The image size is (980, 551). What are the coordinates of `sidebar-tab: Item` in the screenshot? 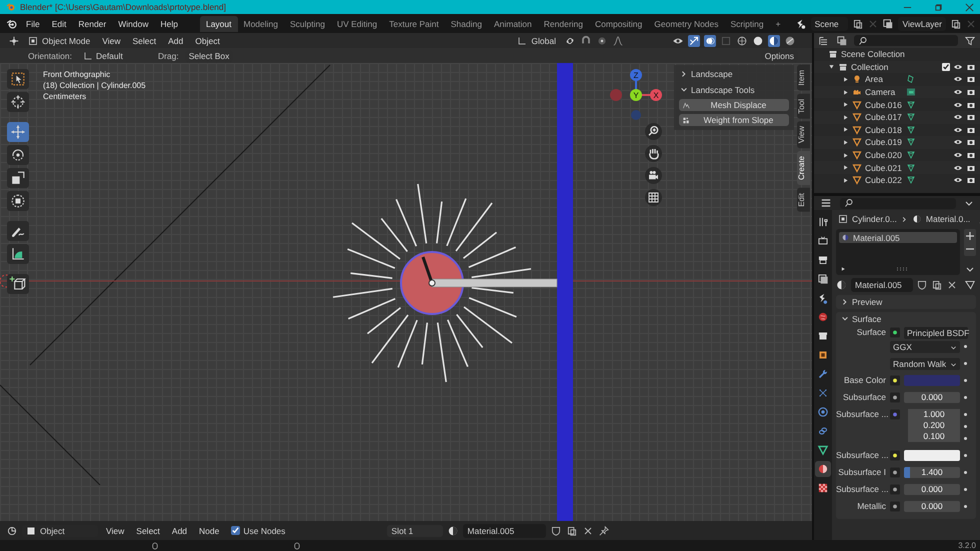 It's located at (803, 78).